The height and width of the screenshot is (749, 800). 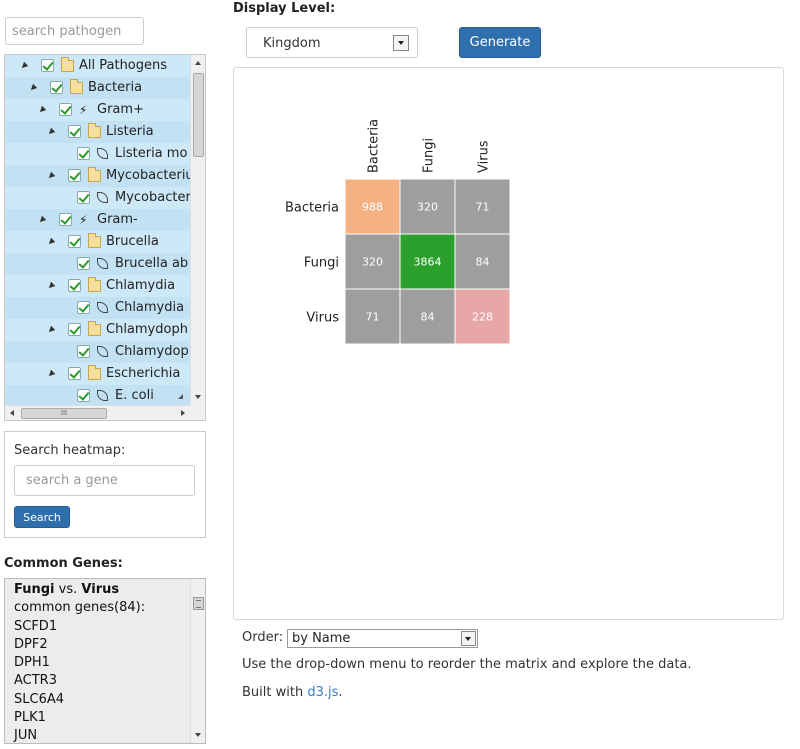 I want to click on comparison-vs: vs., so click(x=68, y=589).